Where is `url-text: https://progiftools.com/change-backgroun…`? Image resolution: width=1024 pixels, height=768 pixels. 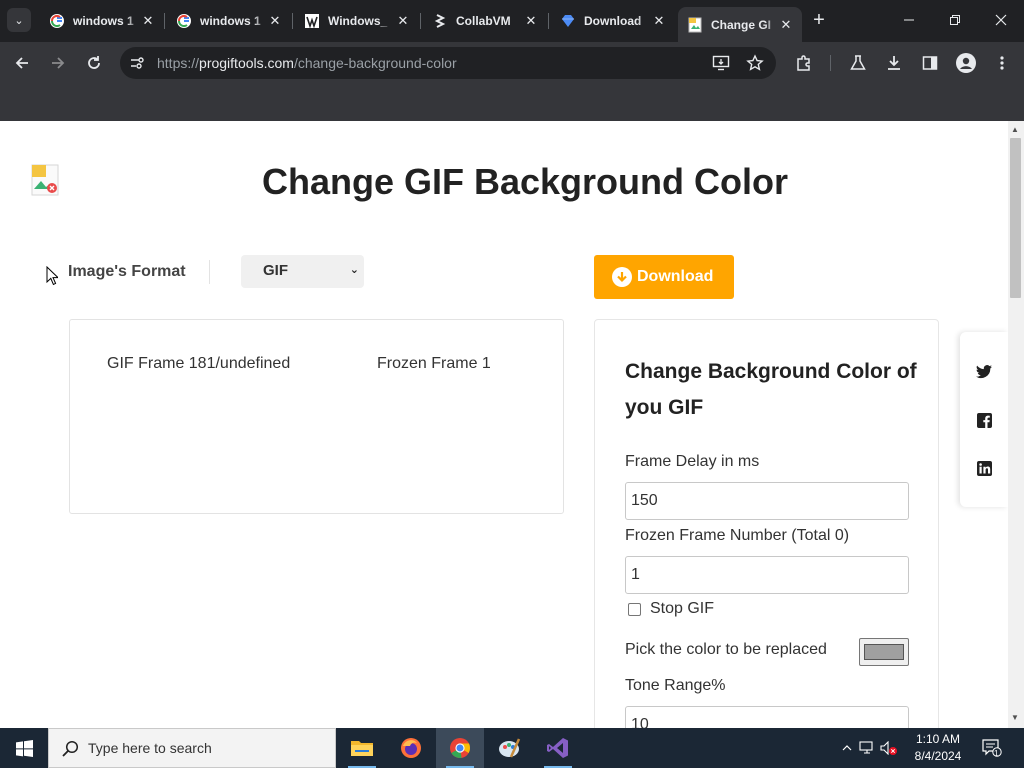 url-text: https://progiftools.com/change-backgroun… is located at coordinates (307, 63).